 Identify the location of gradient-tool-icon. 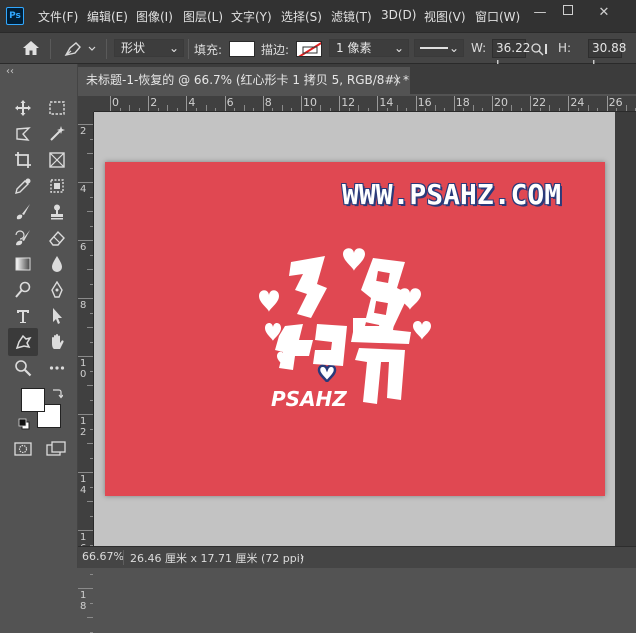
(23, 264).